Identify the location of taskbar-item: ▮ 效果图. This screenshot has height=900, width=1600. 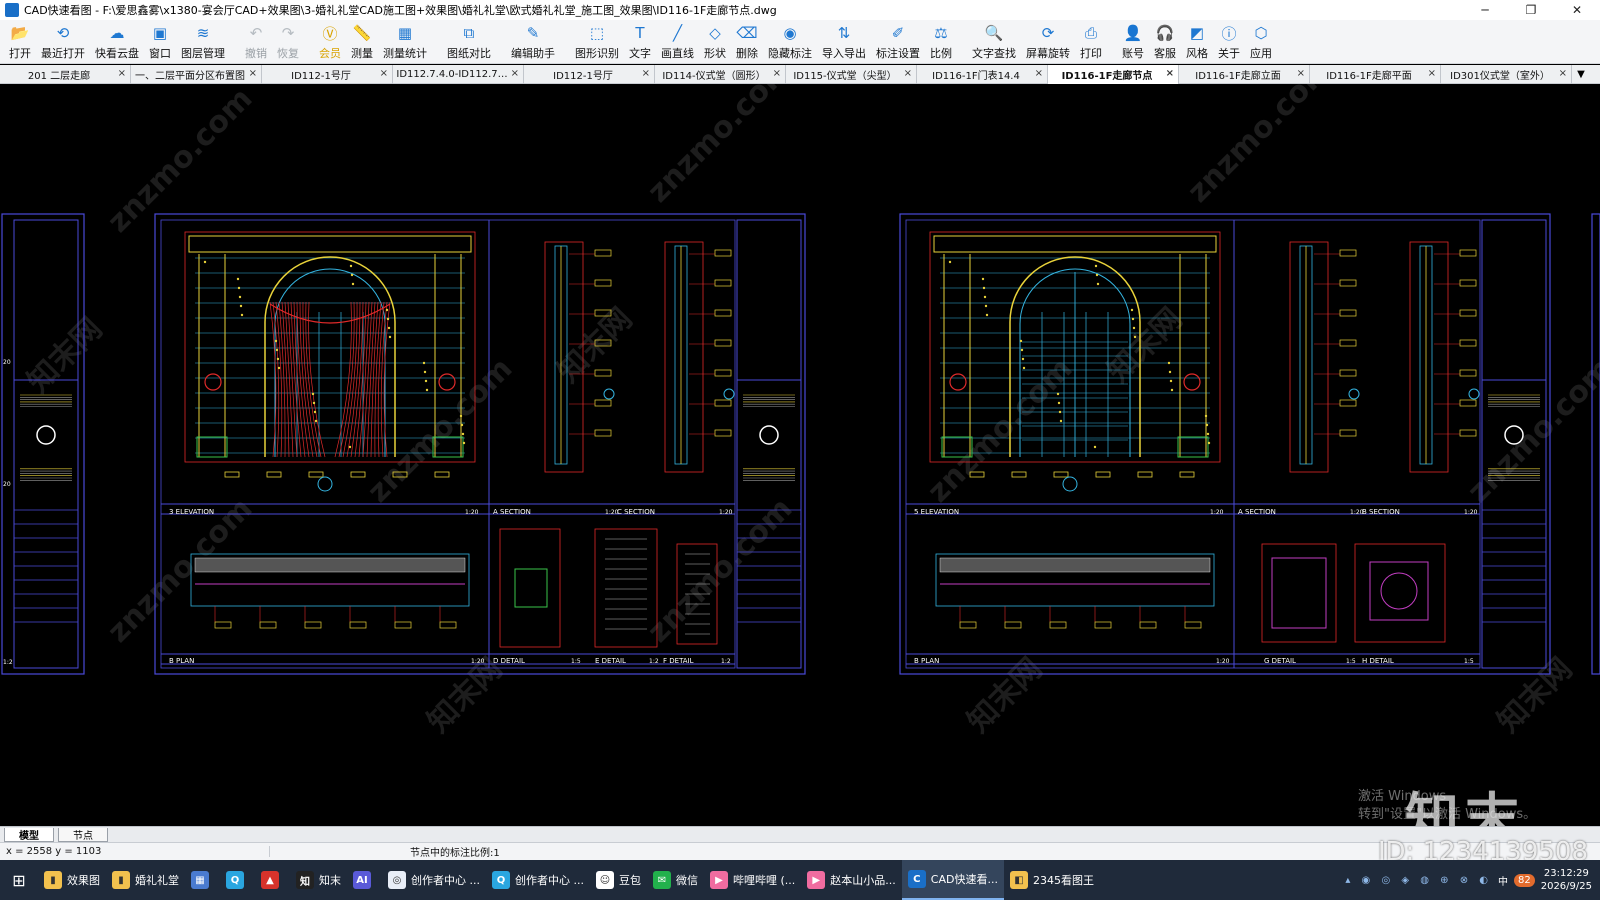
(72, 880).